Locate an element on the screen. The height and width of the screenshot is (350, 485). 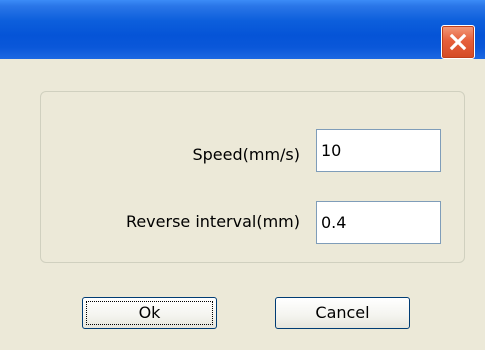
close-button is located at coordinates (458, 42).